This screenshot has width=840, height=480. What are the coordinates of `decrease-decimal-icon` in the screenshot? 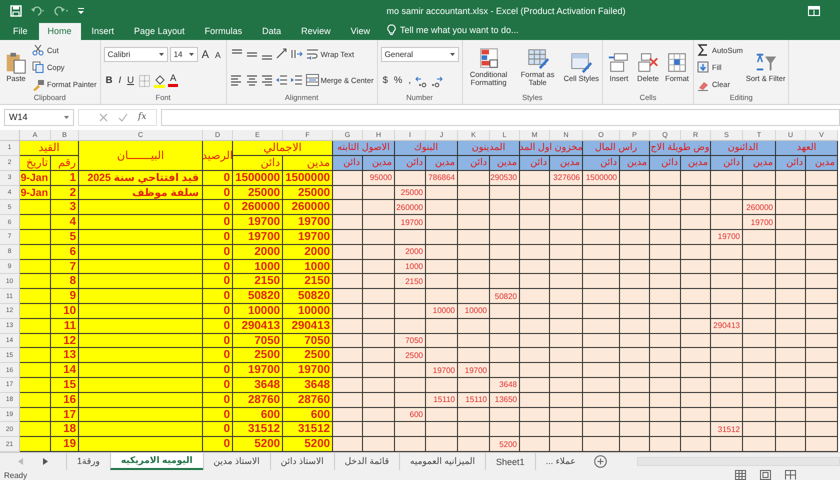 It's located at (436, 81).